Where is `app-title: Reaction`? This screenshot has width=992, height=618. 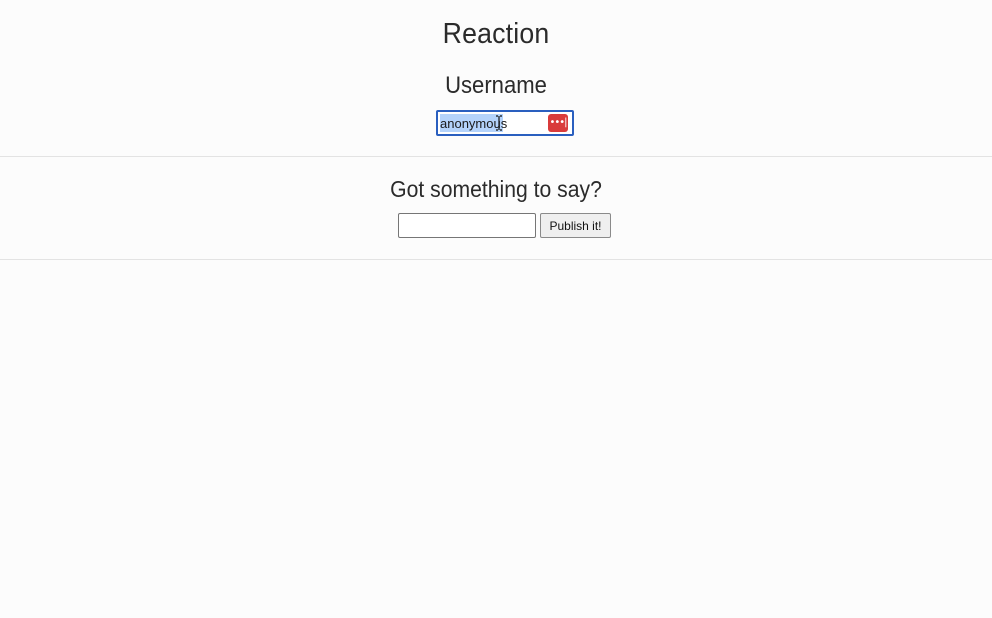 app-title: Reaction is located at coordinates (496, 34).